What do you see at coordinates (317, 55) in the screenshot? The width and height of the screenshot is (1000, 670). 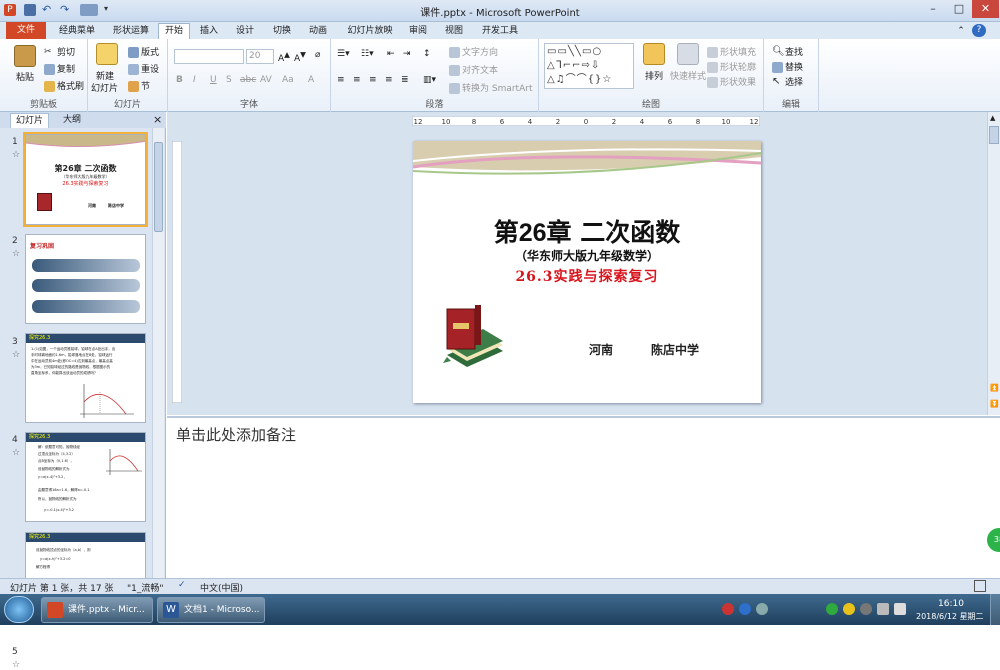 I see `clear-format-icon: ⌀` at bounding box center [317, 55].